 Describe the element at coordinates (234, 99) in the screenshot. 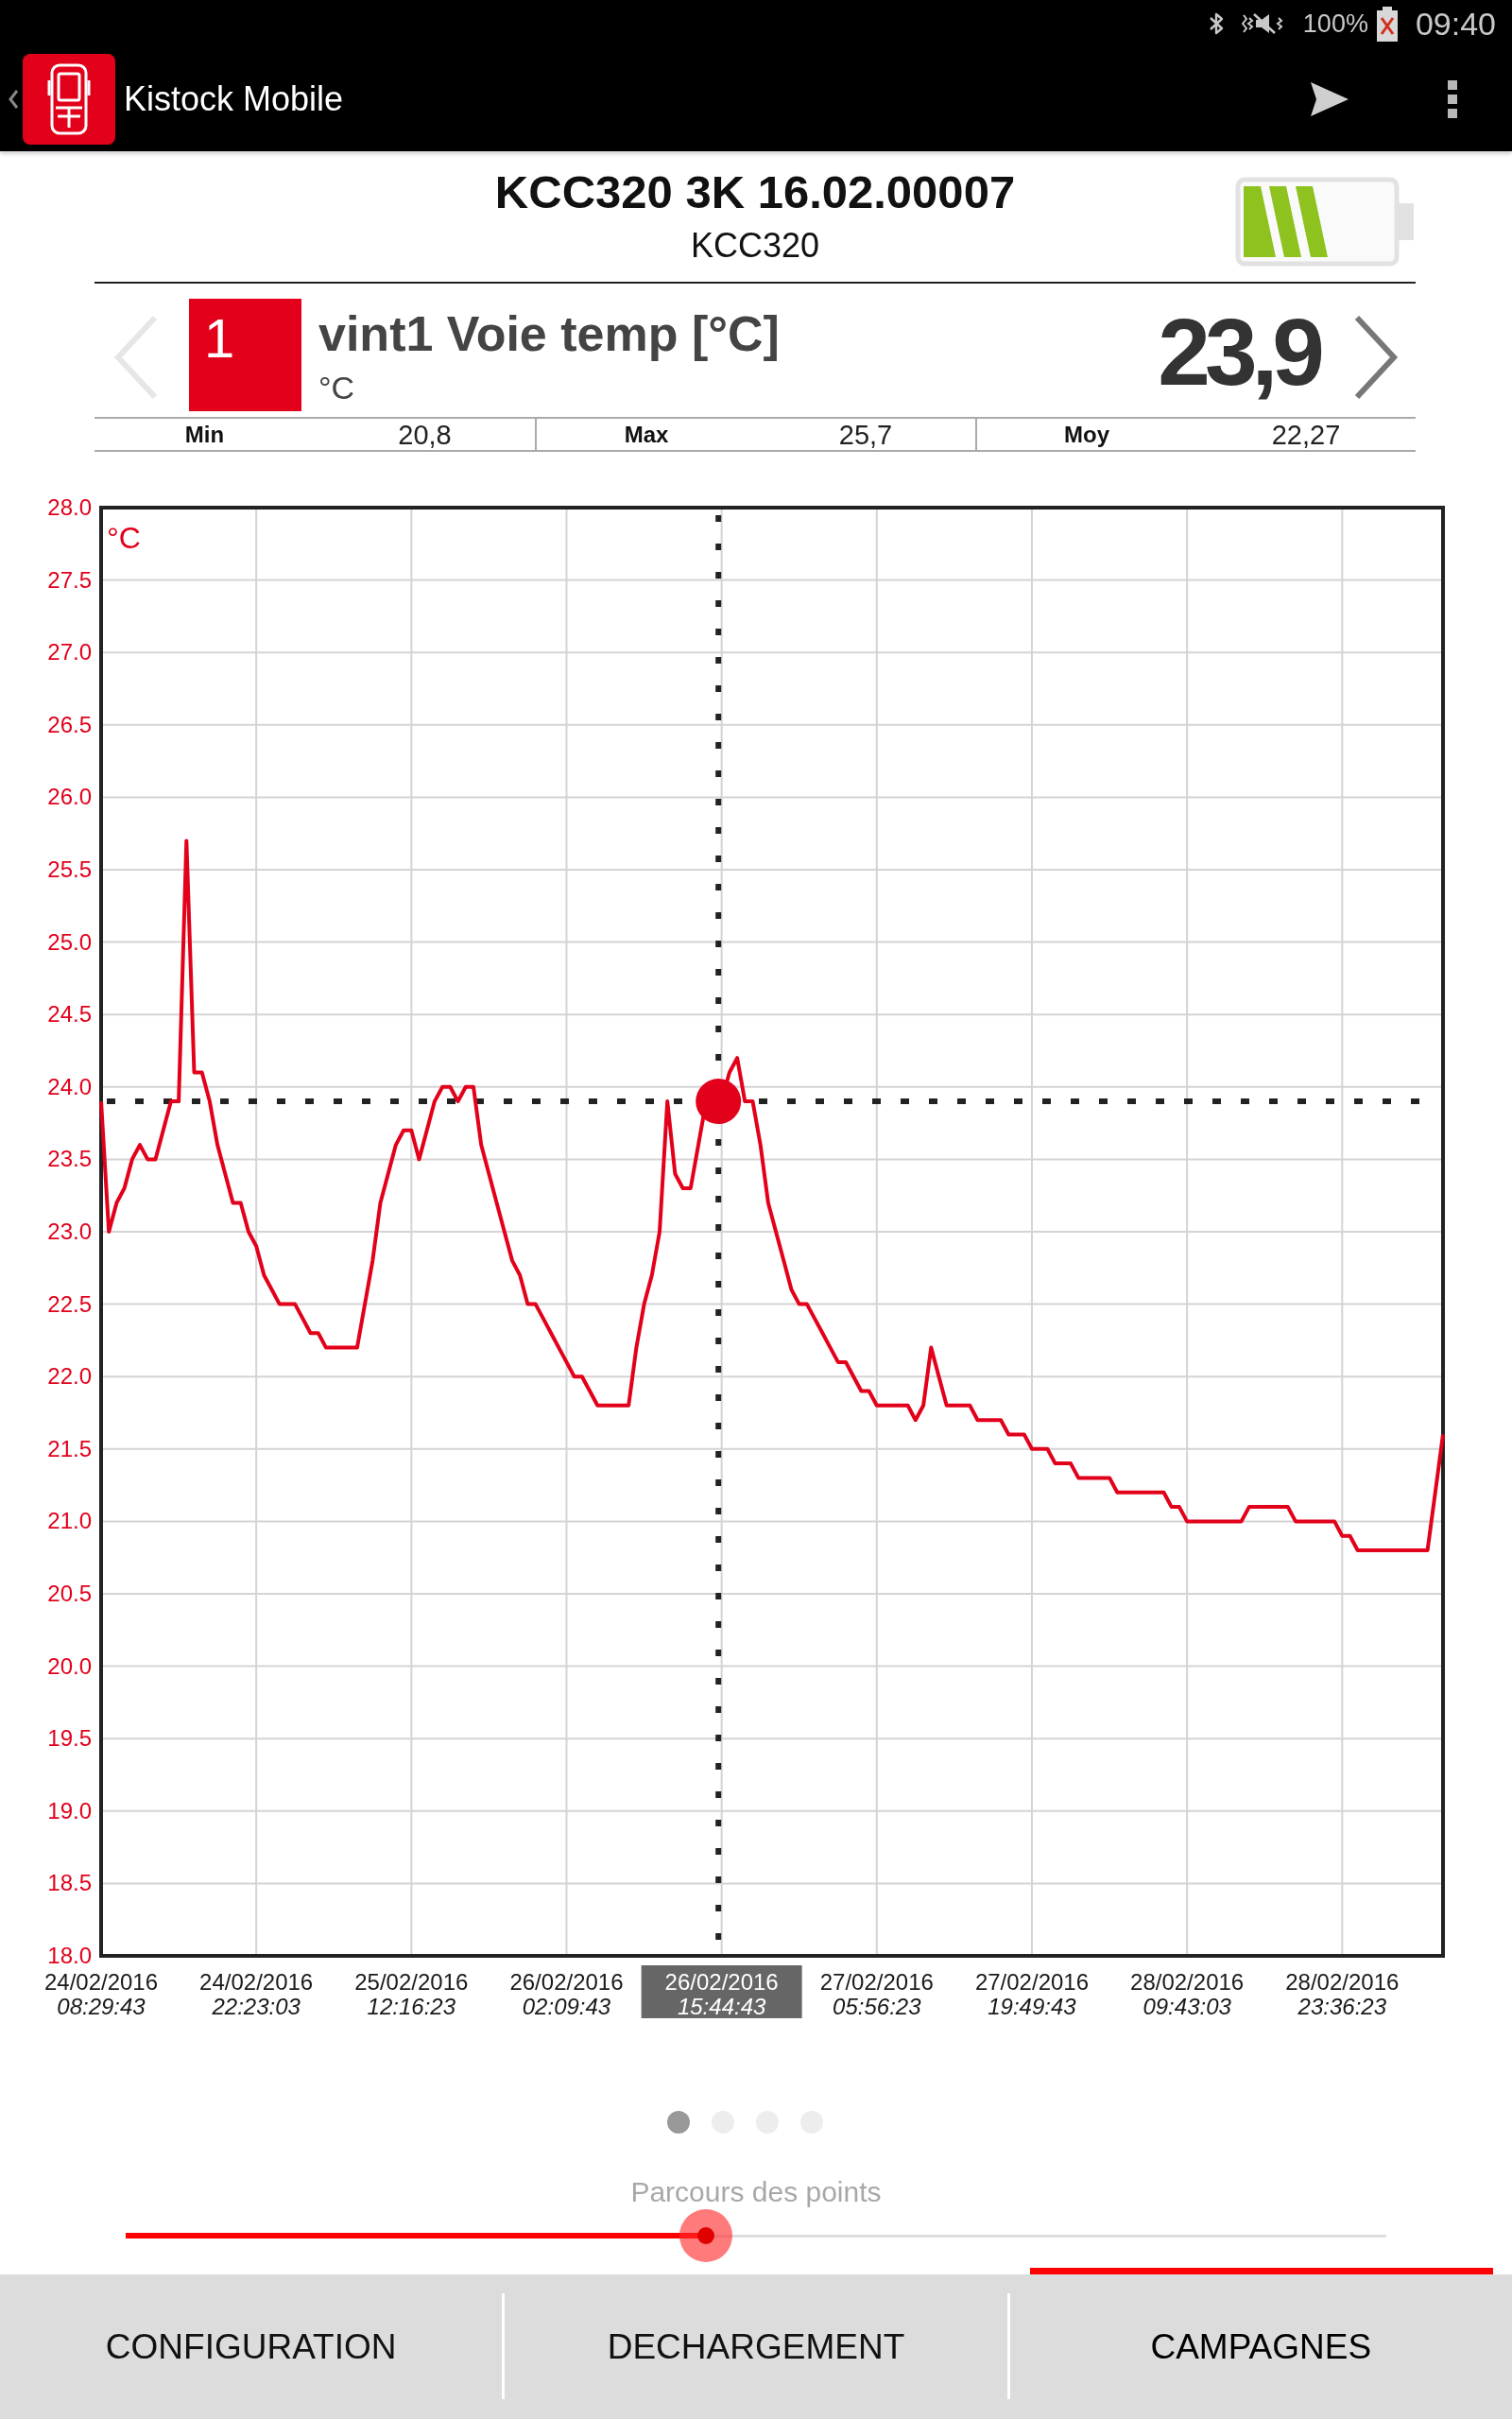

I see `app-title: Kistock Mobile` at that location.